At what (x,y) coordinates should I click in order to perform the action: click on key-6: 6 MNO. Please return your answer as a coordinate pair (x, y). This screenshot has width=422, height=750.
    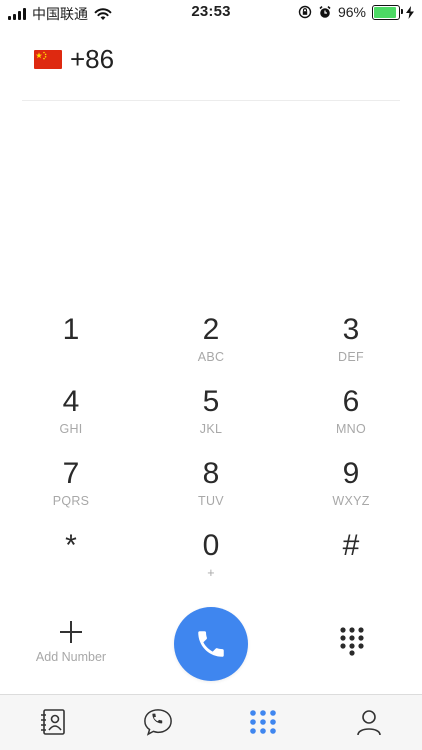
    Looking at the image, I should click on (351, 416).